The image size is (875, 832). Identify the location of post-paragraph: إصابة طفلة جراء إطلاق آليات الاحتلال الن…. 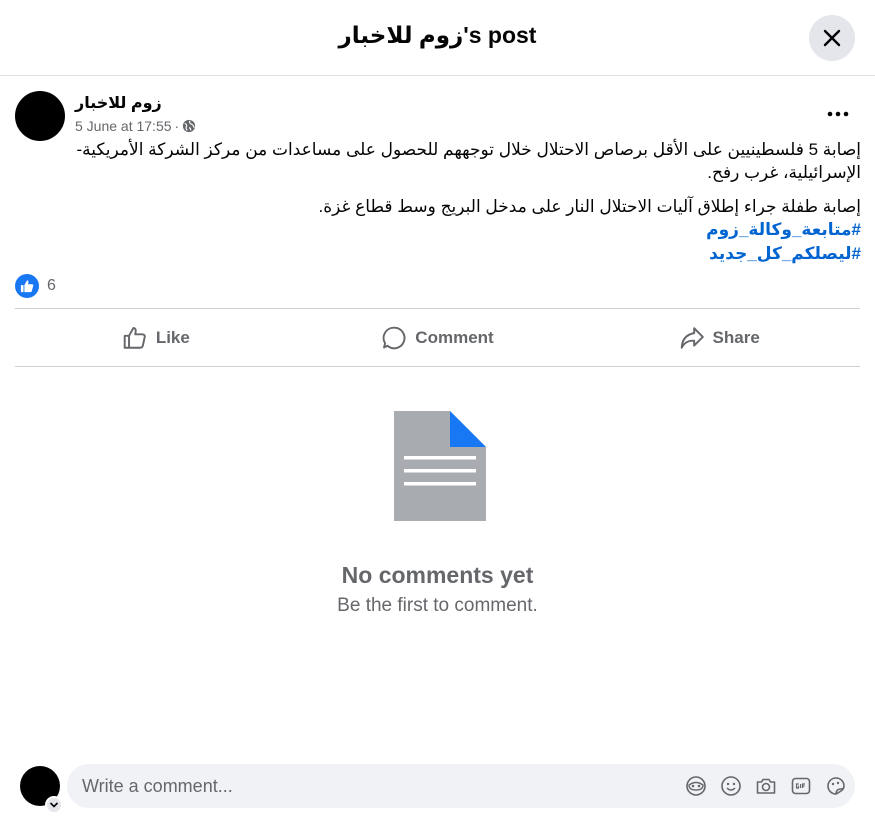
(589, 206).